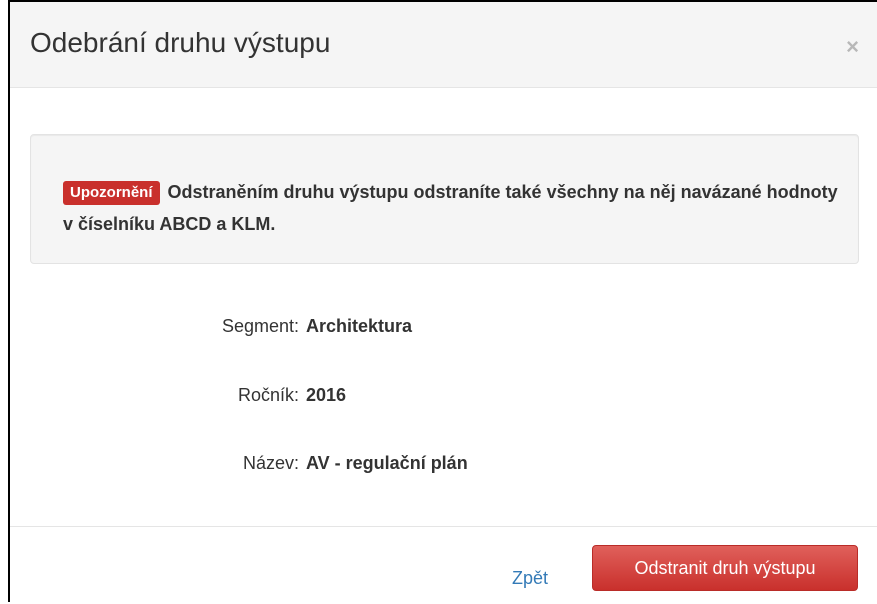 The height and width of the screenshot is (604, 877). What do you see at coordinates (443, 326) in the screenshot?
I see `field-row-segment: Segment: Architektura` at bounding box center [443, 326].